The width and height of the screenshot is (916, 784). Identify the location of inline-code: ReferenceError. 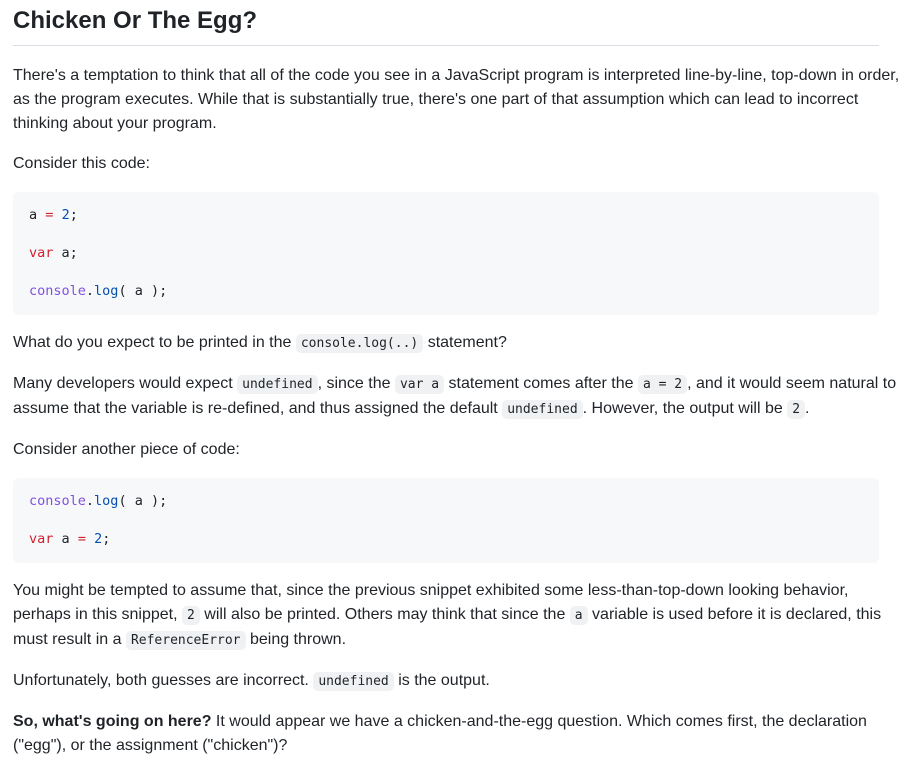
(185, 640).